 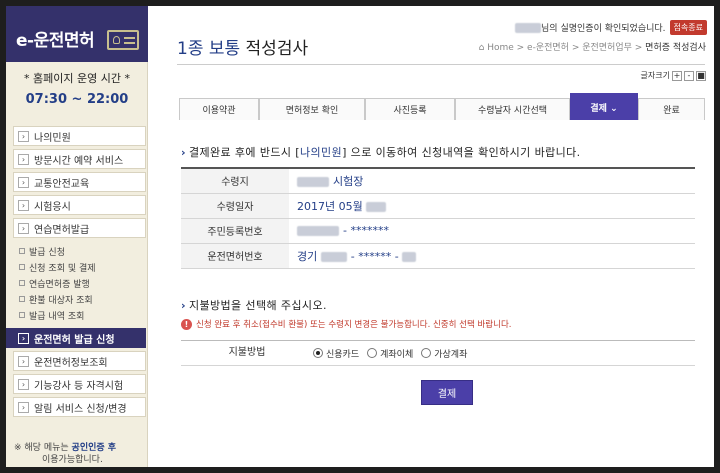 I want to click on payment-heading: › 지불방법을 선택해 주십시오., so click(x=254, y=305).